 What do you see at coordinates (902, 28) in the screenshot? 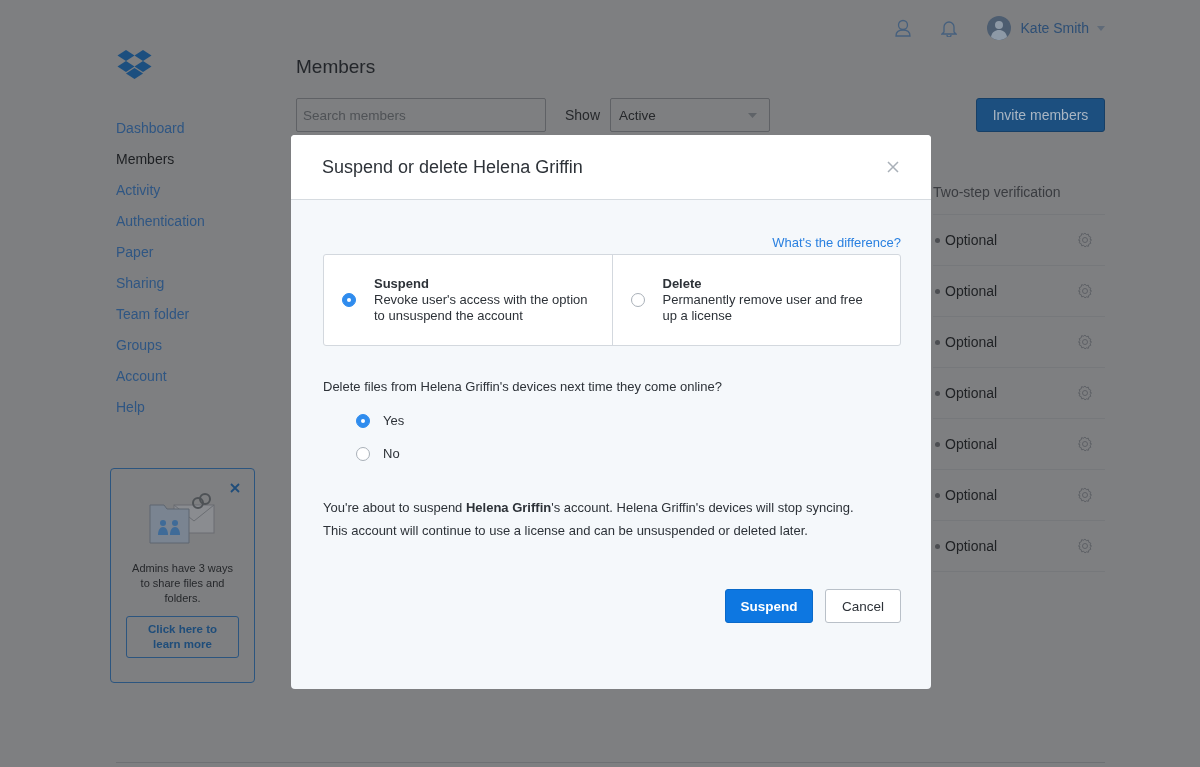
I see `user-icon` at bounding box center [902, 28].